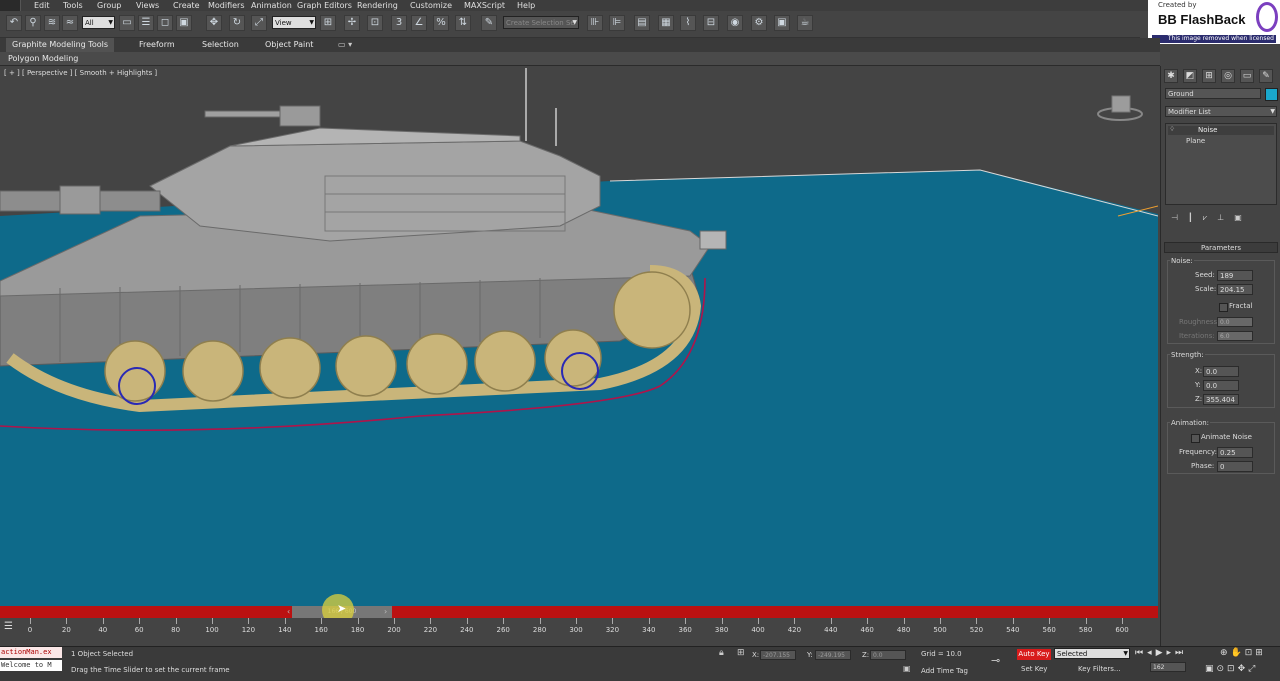 This screenshot has height=681, width=1280. I want to click on playback-controls: ⏮◂▶▸⏭, so click(1161, 653).